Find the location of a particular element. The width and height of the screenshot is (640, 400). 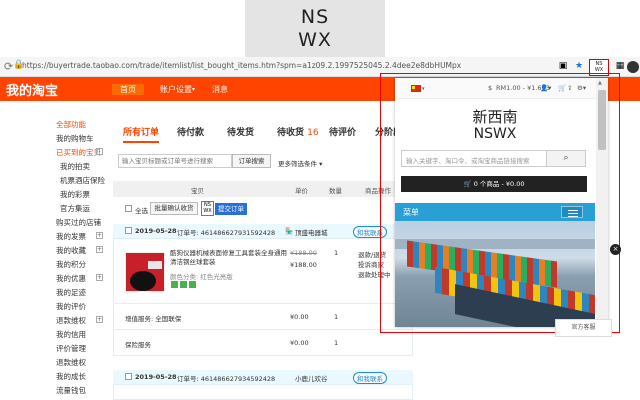

nav-messages: 消息 is located at coordinates (220, 89).